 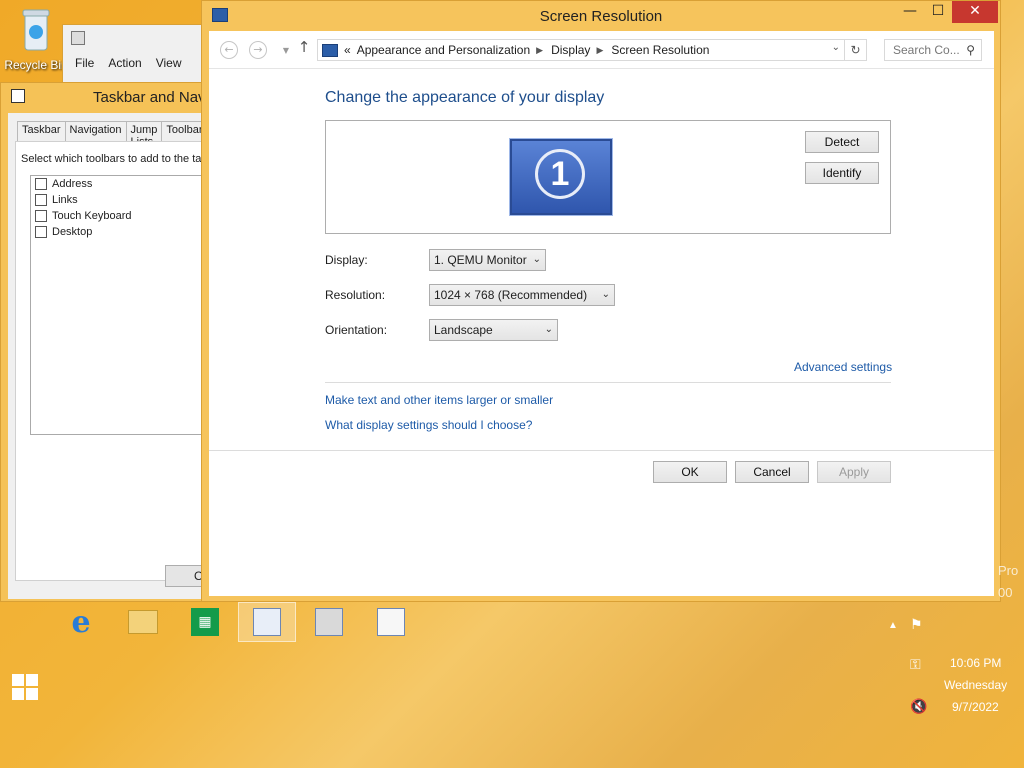 I want to click on windows-start-icon, so click(x=25, y=687).